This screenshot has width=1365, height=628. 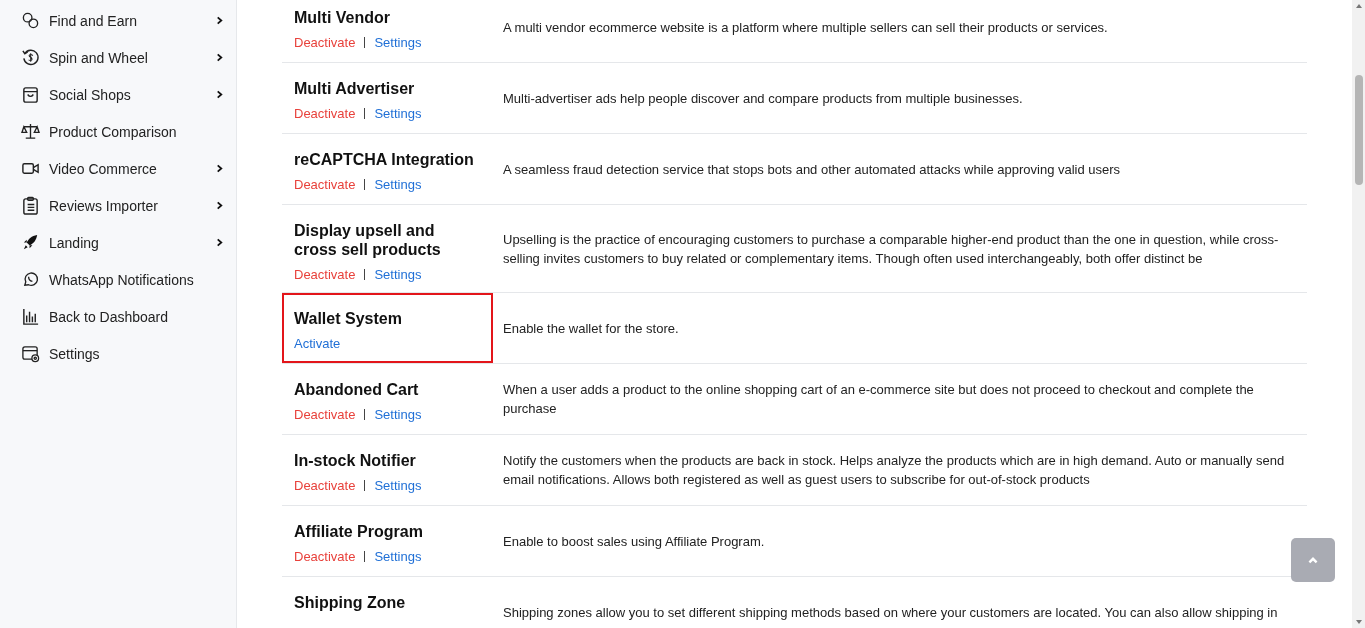 What do you see at coordinates (118, 57) in the screenshot?
I see `sidebar-item: Spin and Wheel` at bounding box center [118, 57].